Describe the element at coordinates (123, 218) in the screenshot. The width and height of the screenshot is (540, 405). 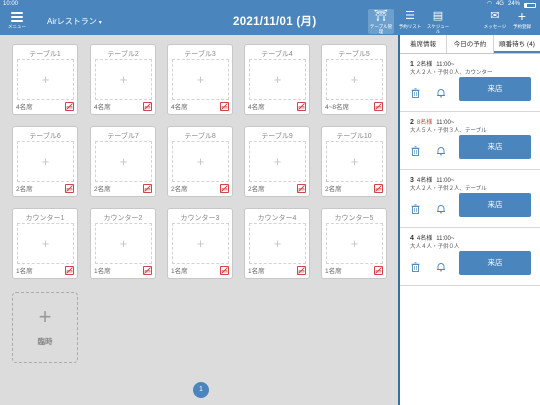
I see `table-name: カウンター2` at that location.